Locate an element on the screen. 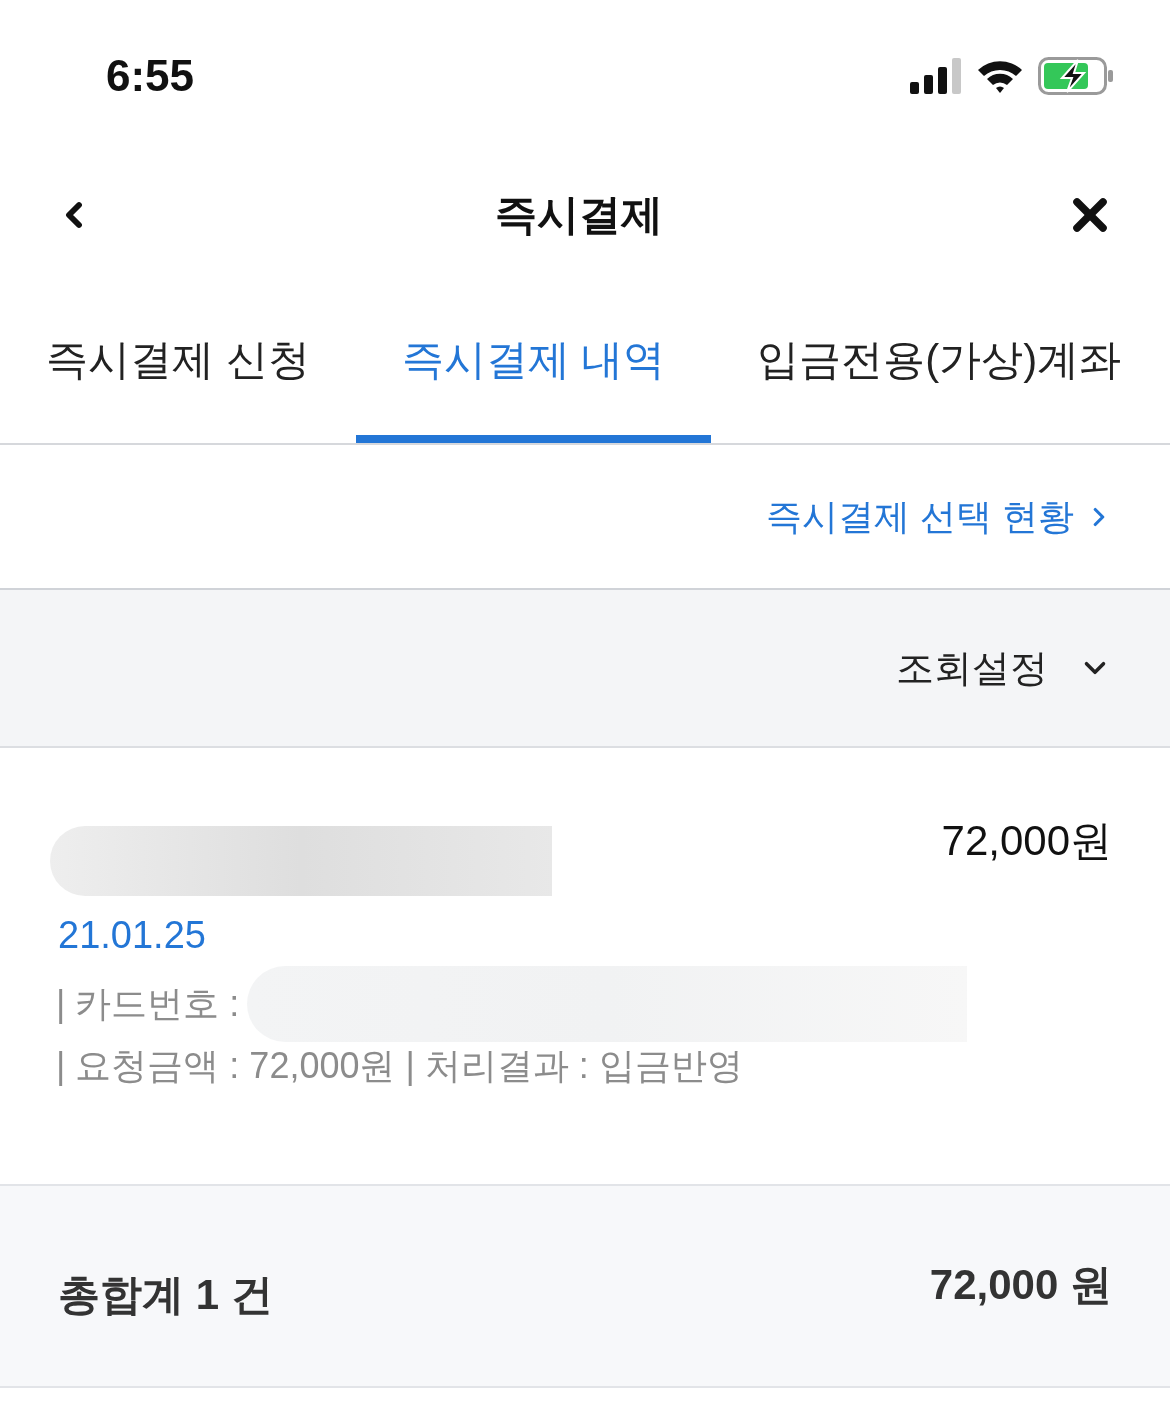 Image resolution: width=1170 pixels, height=1419 pixels. status-time: 6:55 is located at coordinates (150, 76).